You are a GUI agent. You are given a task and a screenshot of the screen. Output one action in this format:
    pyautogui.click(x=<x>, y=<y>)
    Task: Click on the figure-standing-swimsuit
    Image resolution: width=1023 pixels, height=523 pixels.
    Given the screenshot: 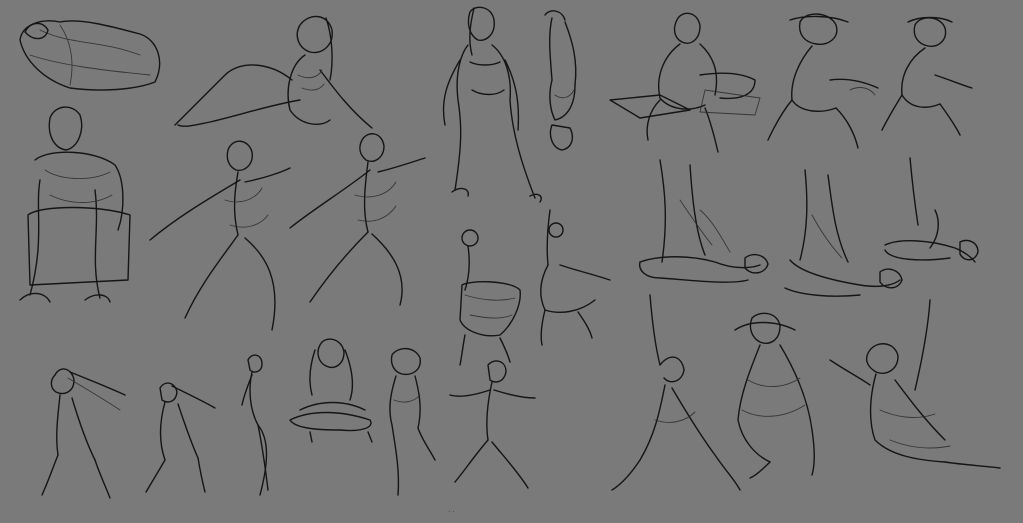 What is the action you would take?
    pyautogui.click(x=492, y=104)
    